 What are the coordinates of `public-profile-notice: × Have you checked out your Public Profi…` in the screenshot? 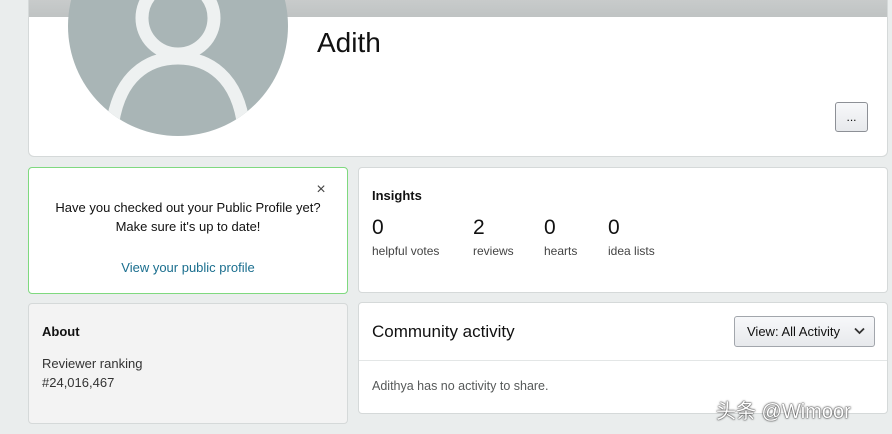 It's located at (188, 230).